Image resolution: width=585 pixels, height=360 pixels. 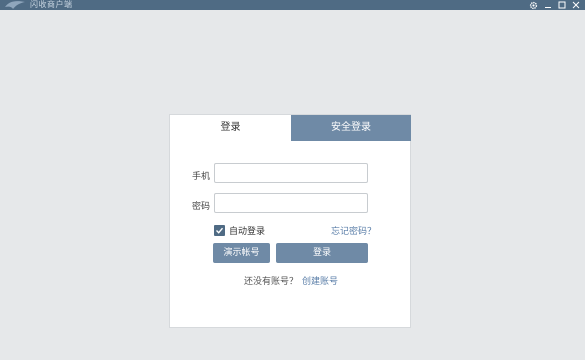 What do you see at coordinates (247, 230) in the screenshot?
I see `auto-login-label: 自动登录` at bounding box center [247, 230].